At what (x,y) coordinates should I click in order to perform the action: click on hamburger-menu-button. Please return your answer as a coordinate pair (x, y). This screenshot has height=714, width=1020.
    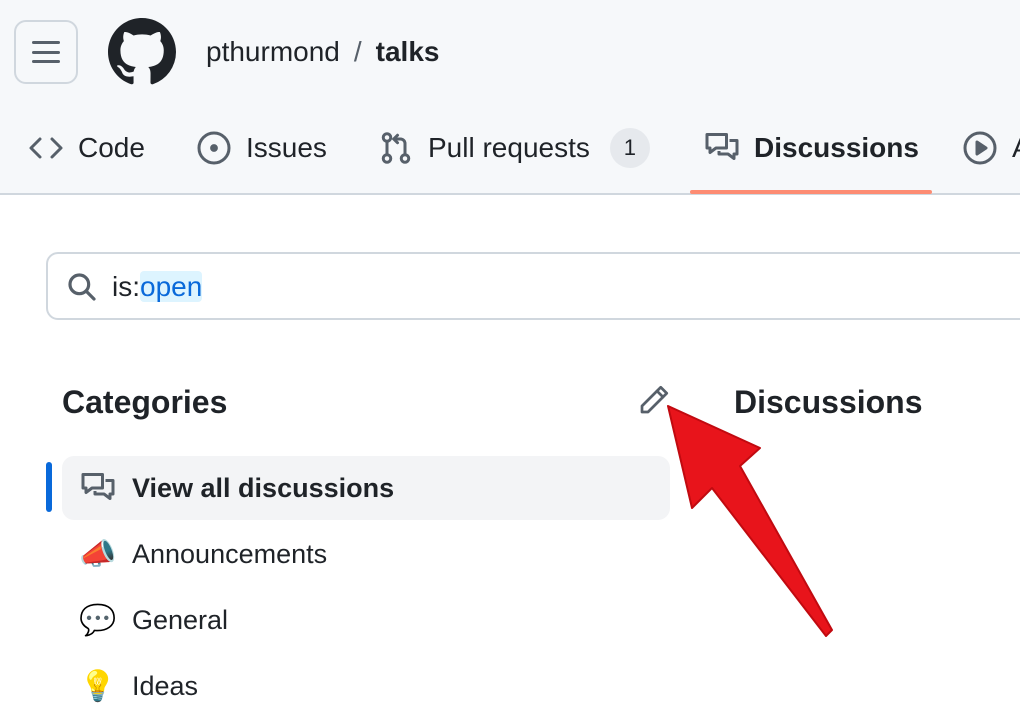
    Looking at the image, I should click on (46, 52).